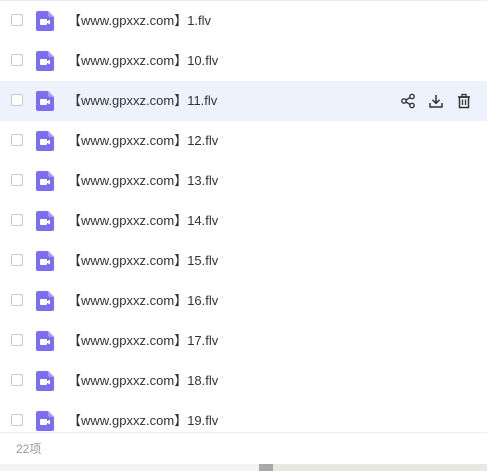 The height and width of the screenshot is (471, 487). What do you see at coordinates (243, 416) in the screenshot?
I see `file-row: 【www.gpxxz.com】19.flv` at bounding box center [243, 416].